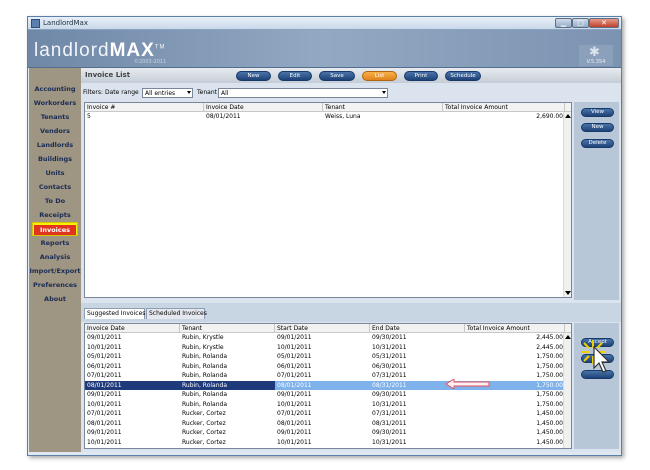 Image resolution: width=650 pixels, height=470 pixels. What do you see at coordinates (144, 107) in the screenshot?
I see `column-header: Invoice #` at bounding box center [144, 107].